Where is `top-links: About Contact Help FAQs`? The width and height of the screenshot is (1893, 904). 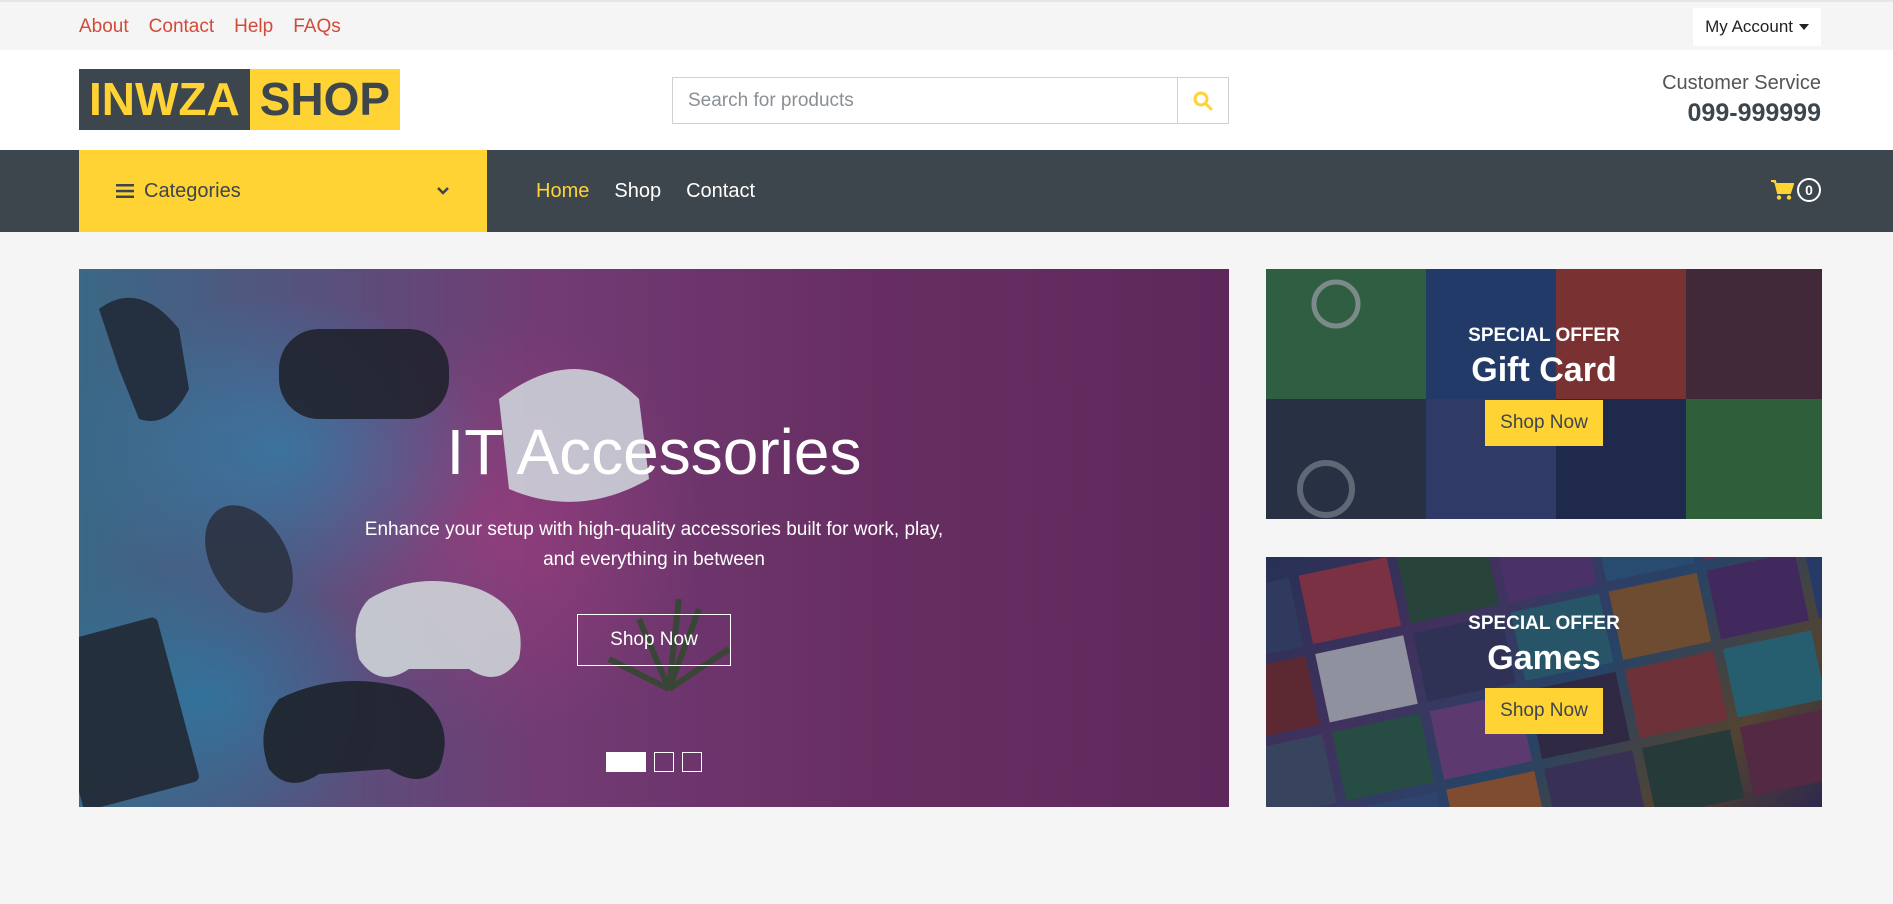
top-links: About Contact Help FAQs is located at coordinates (210, 27).